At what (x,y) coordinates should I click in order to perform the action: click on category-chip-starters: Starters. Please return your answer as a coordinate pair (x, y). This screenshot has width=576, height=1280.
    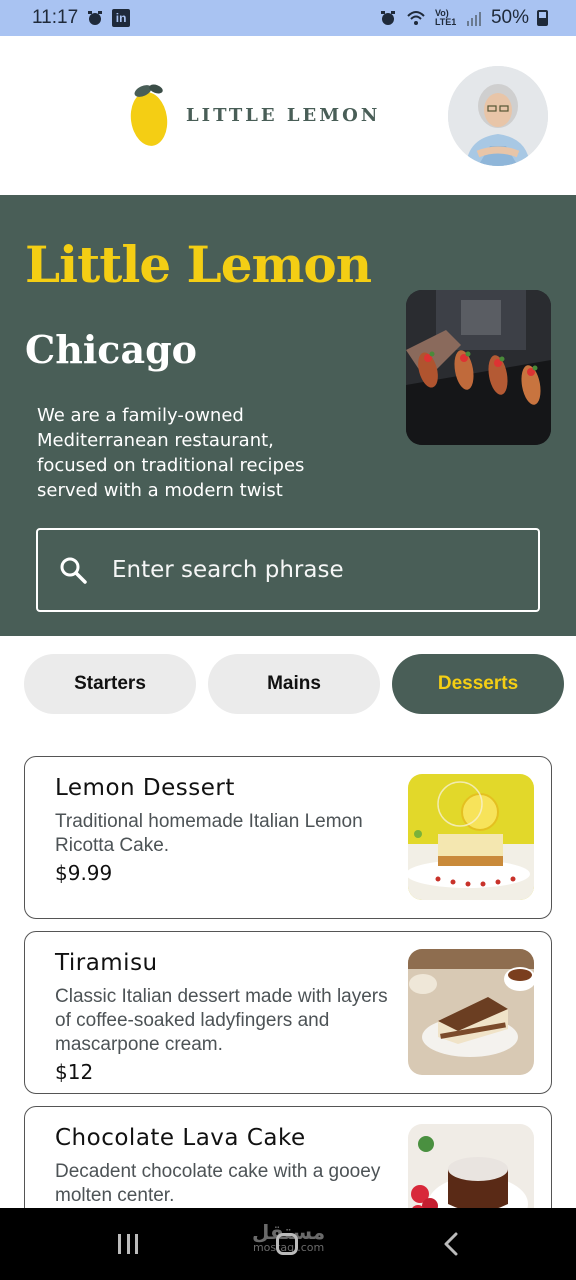
    Looking at the image, I should click on (110, 684).